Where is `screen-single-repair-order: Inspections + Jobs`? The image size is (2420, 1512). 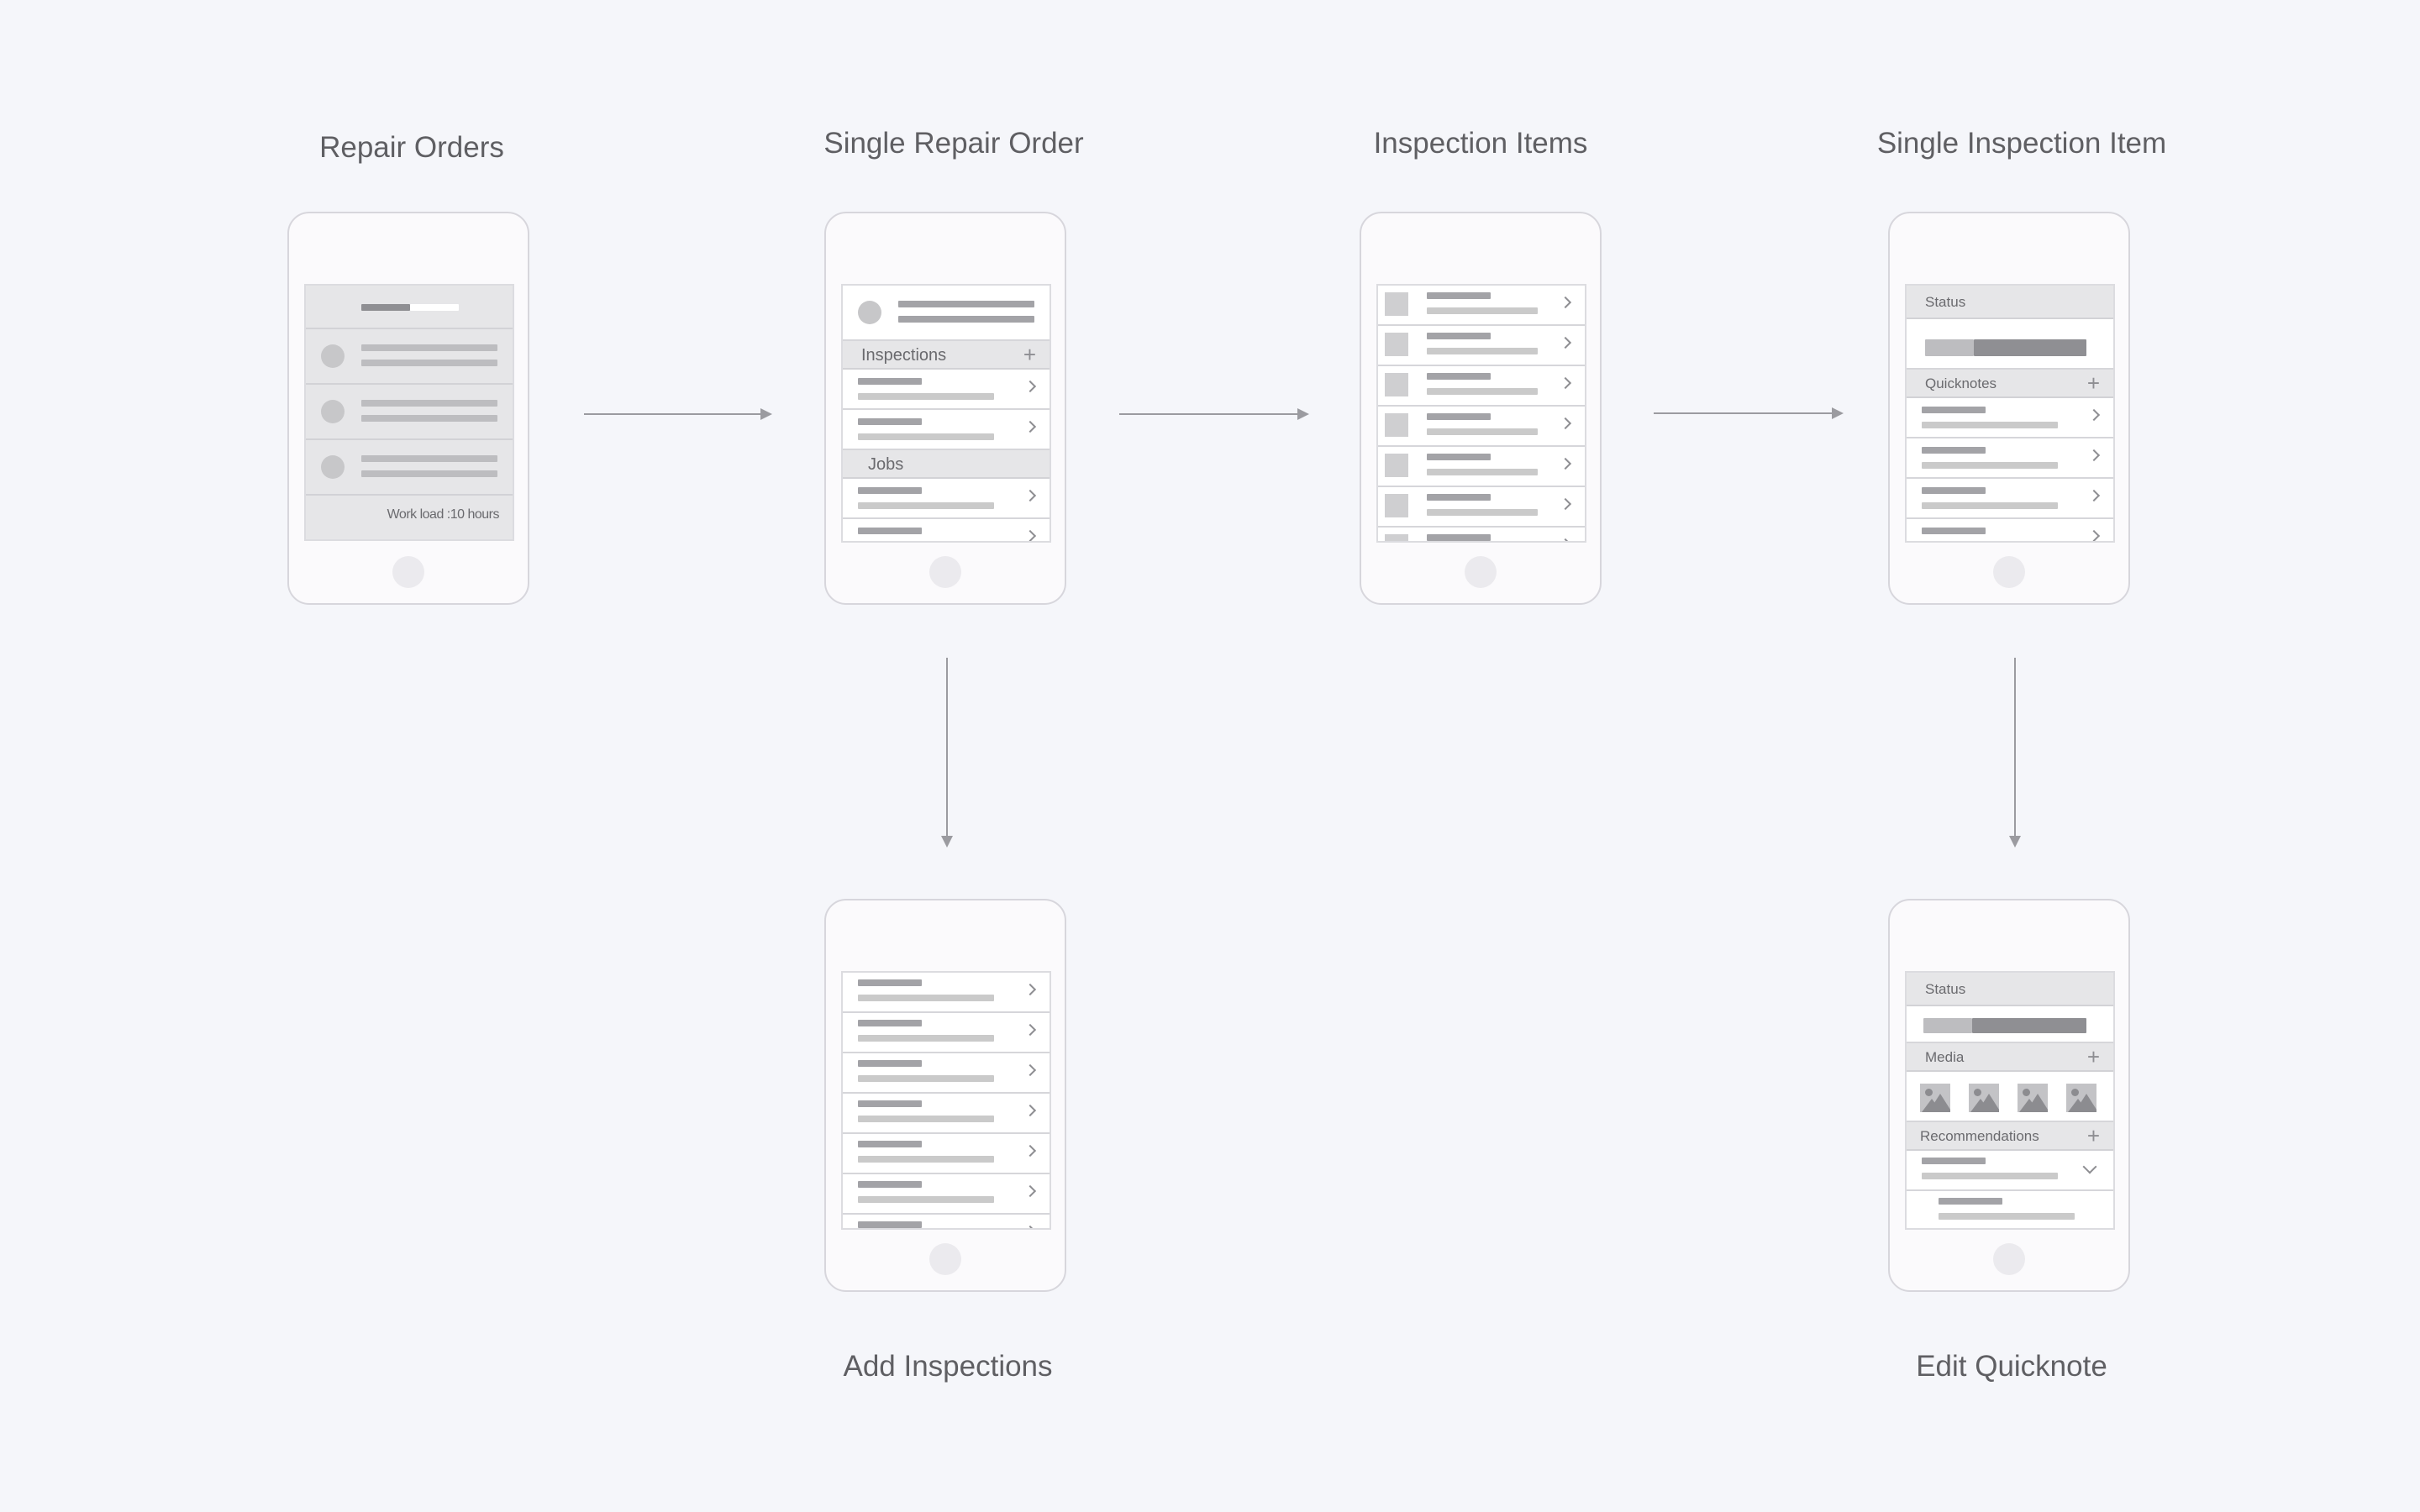
screen-single-repair-order: Inspections + Jobs is located at coordinates (946, 413).